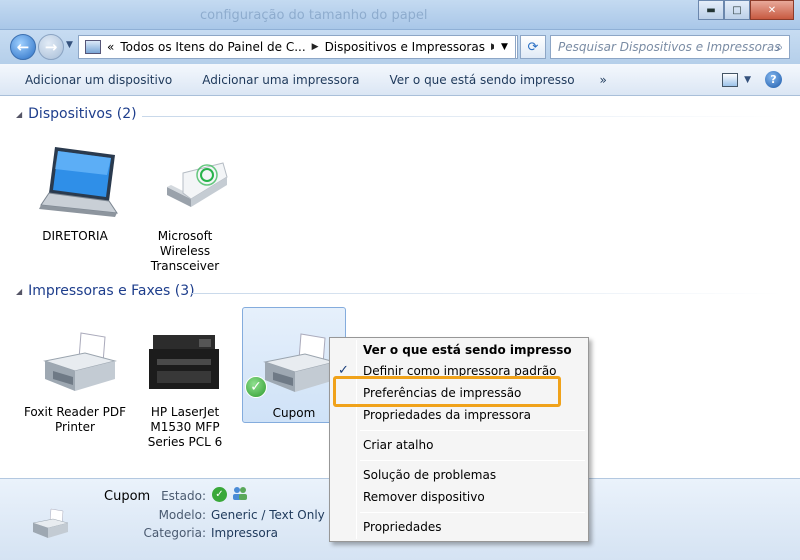 The height and width of the screenshot is (560, 800). Describe the element at coordinates (182, 515) in the screenshot. I see `details-model-label: Modelo:` at that location.